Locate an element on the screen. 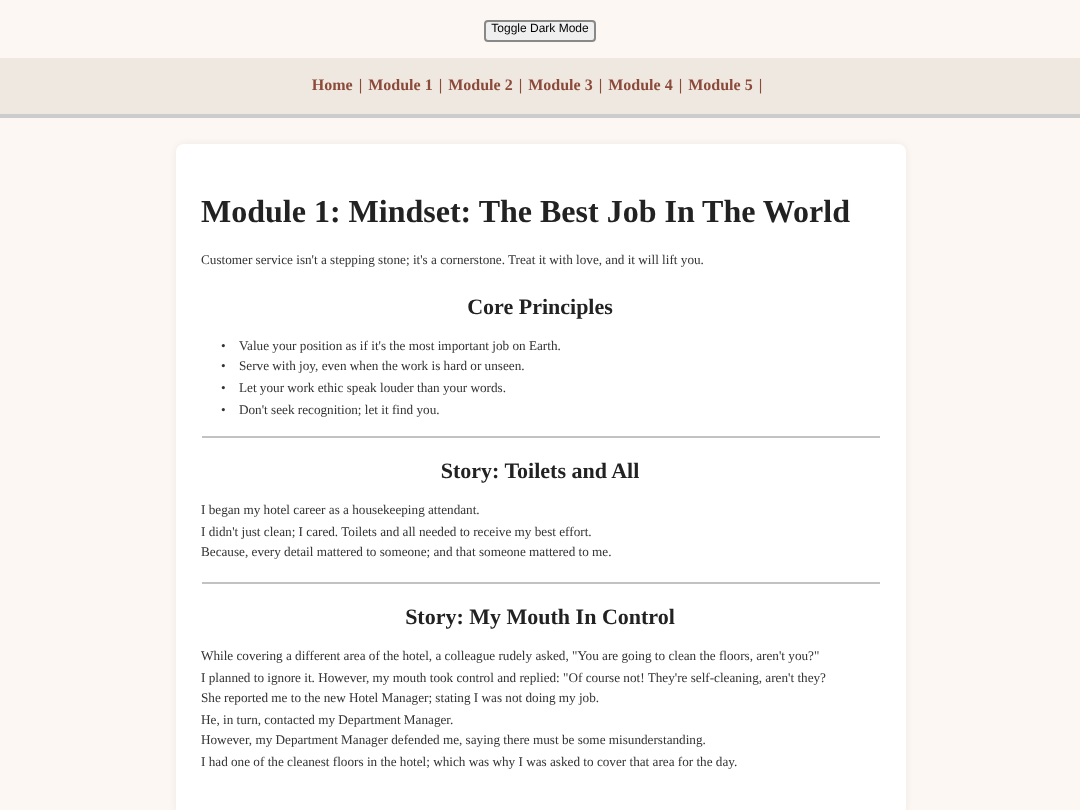  section-heading: Story: Toilets and All is located at coordinates (540, 473).